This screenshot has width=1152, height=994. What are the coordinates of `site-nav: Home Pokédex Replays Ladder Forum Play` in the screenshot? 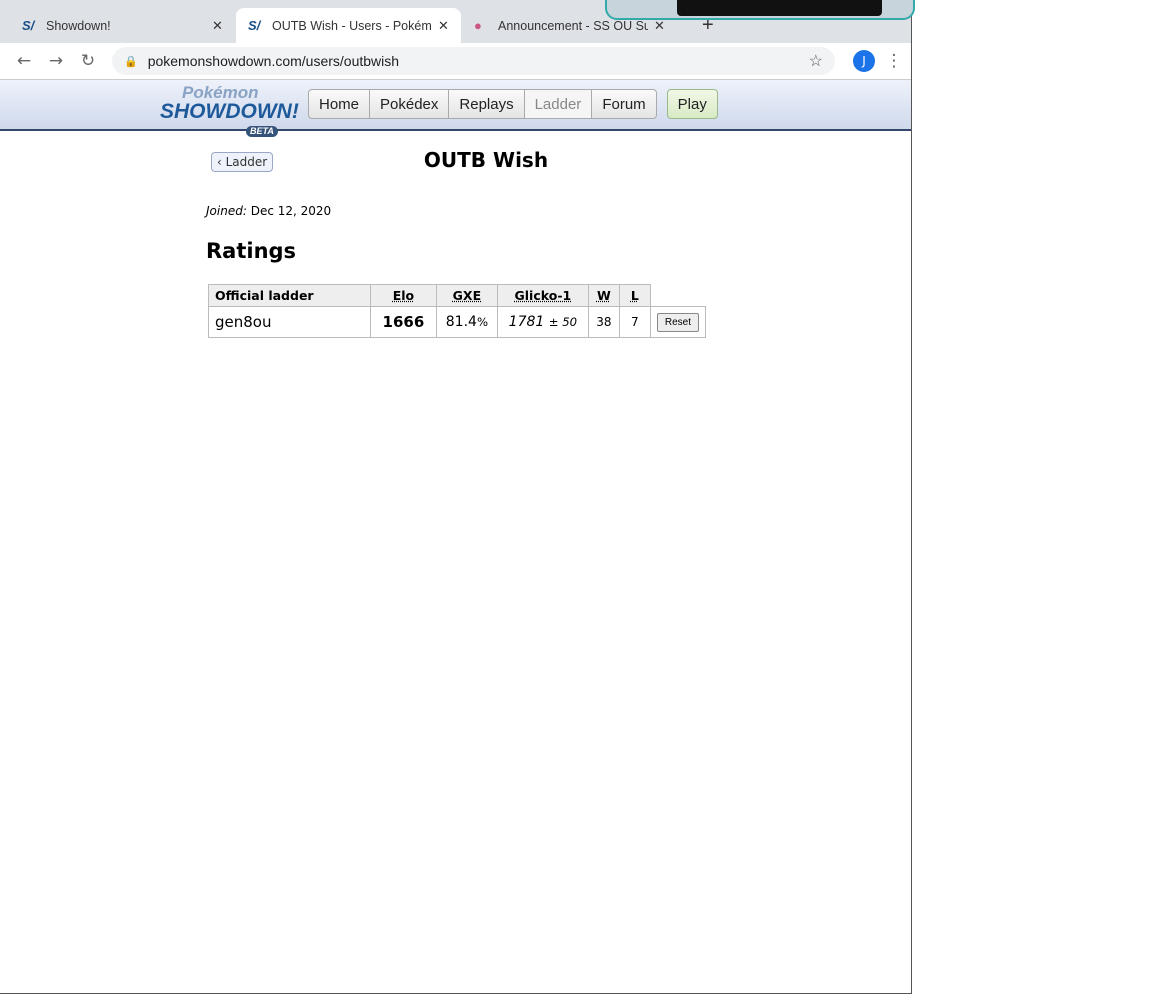 It's located at (513, 104).